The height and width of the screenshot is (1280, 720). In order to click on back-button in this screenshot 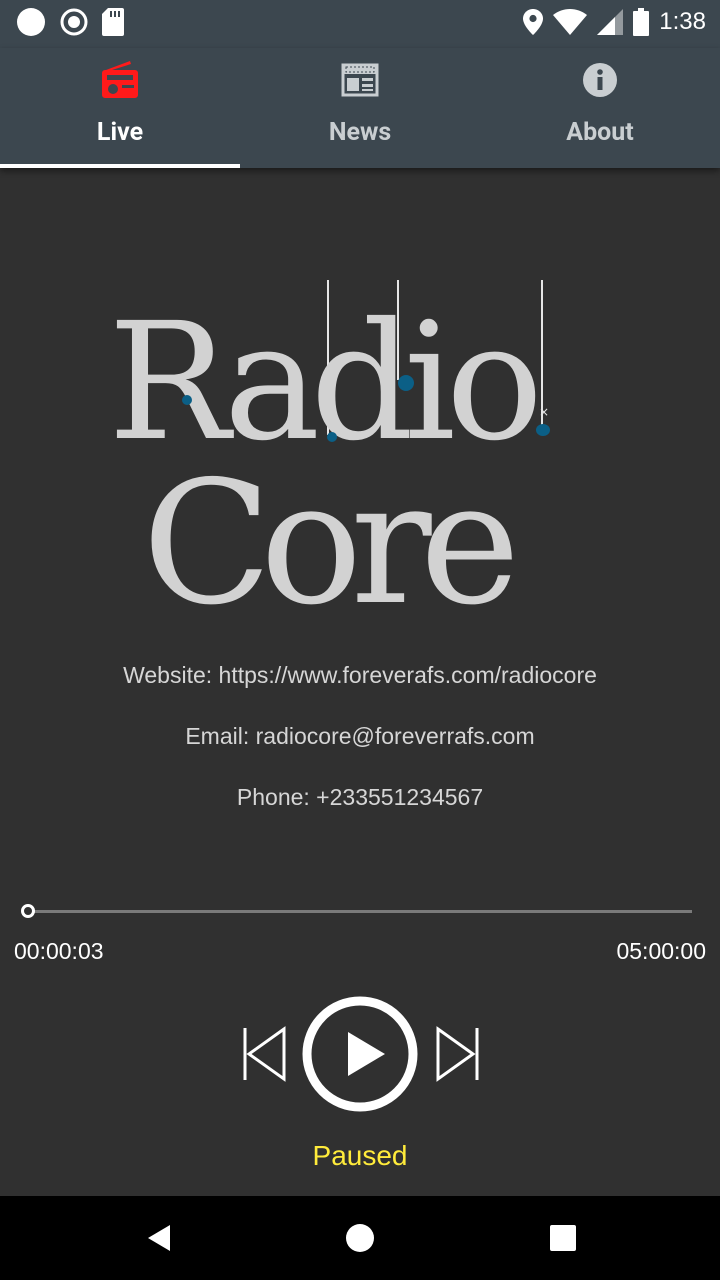, I will do `click(158, 1238)`.